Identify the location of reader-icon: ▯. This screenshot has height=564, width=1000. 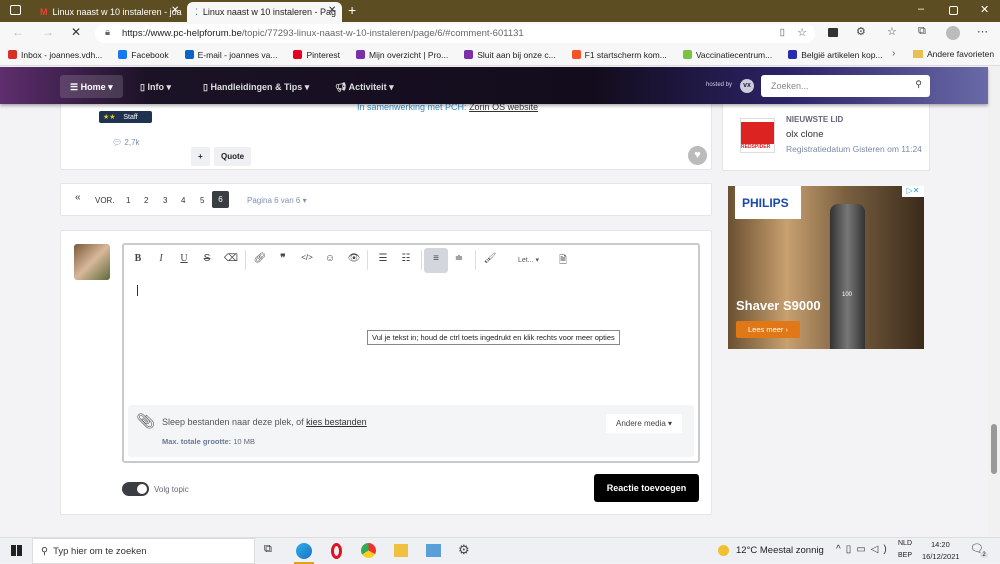
(782, 32).